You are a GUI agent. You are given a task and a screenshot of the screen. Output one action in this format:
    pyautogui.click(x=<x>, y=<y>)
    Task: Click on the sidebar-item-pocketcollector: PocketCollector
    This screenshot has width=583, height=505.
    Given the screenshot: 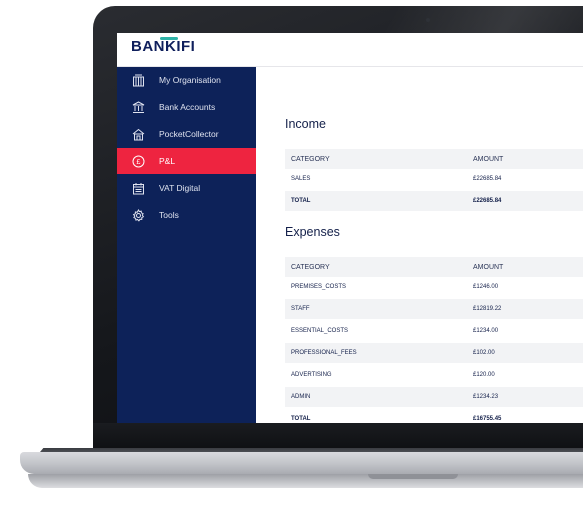 What is the action you would take?
    pyautogui.click(x=186, y=134)
    